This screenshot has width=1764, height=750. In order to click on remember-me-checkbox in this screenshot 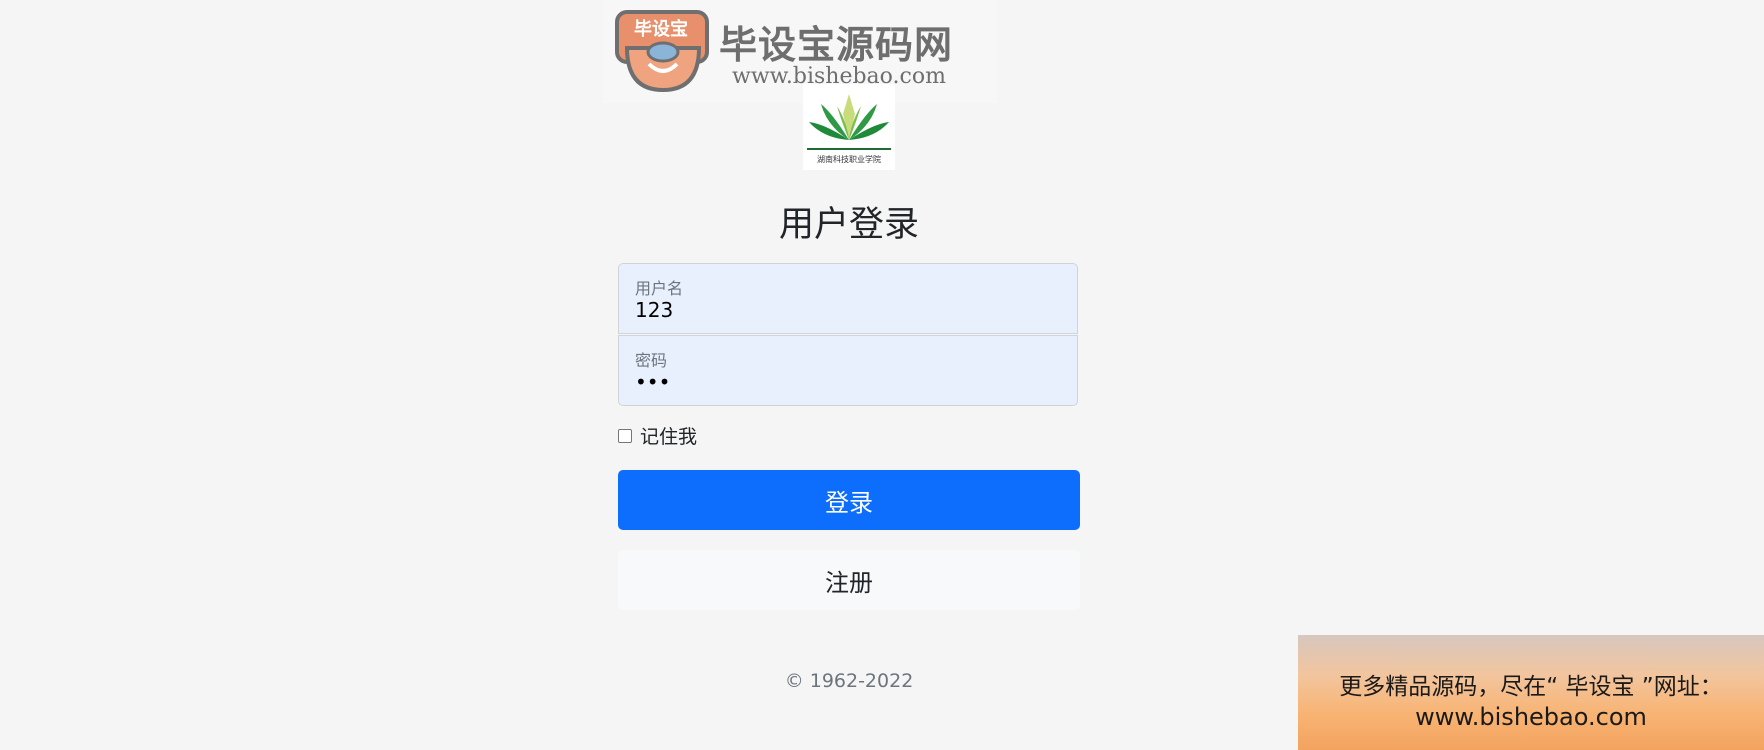, I will do `click(625, 435)`.